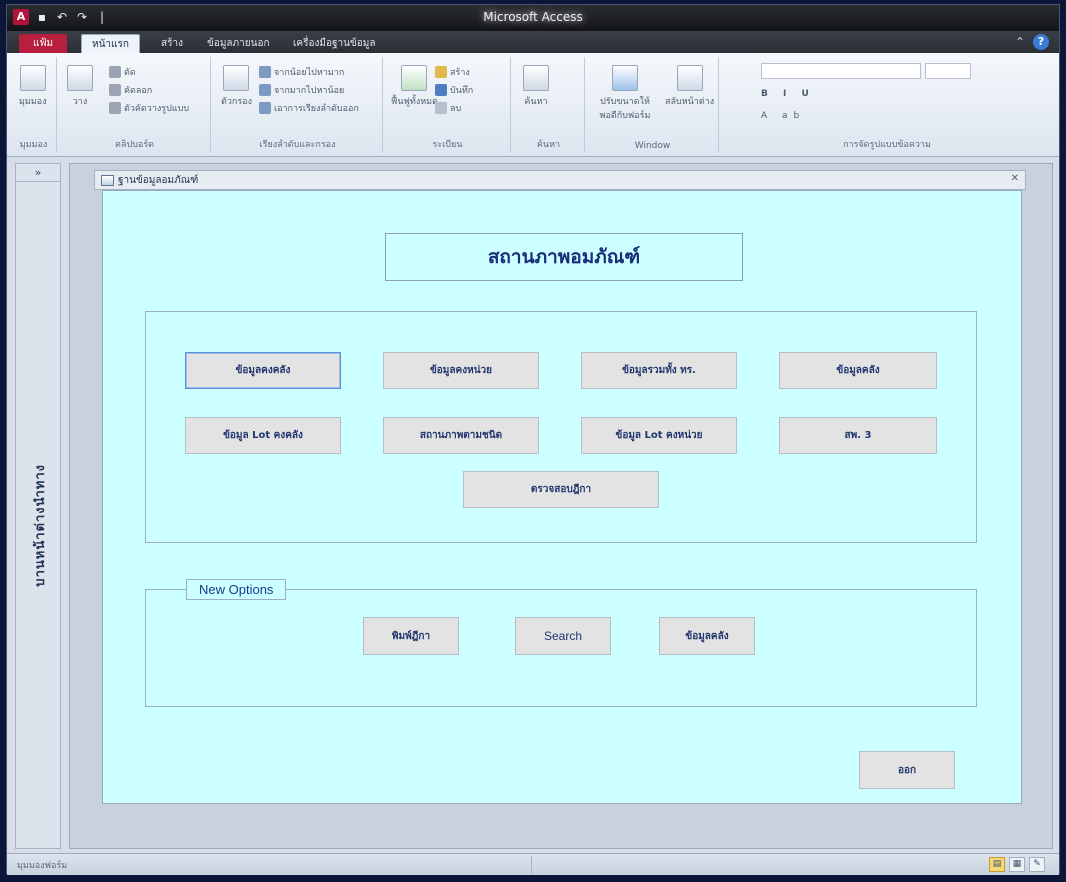 The width and height of the screenshot is (1066, 882). What do you see at coordinates (689, 78) in the screenshot?
I see `switch-windows-icon` at bounding box center [689, 78].